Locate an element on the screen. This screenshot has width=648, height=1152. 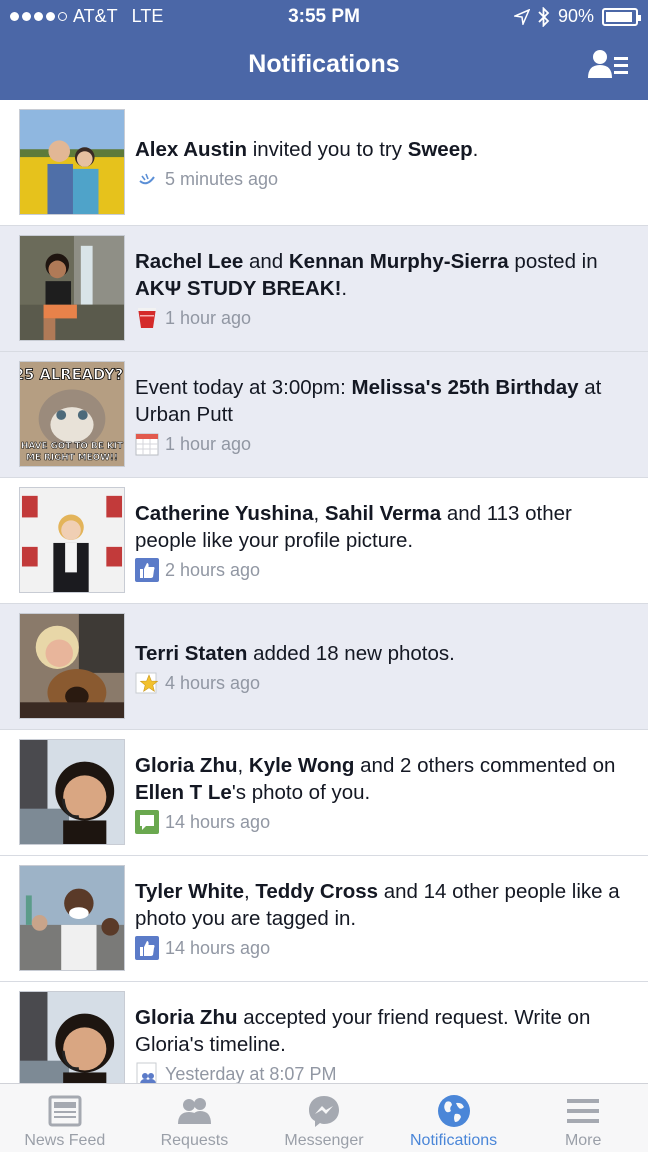
tab-messenger: Messenger is located at coordinates (324, 1118).